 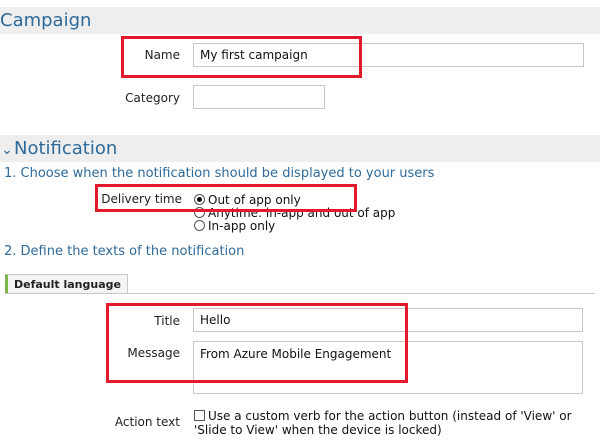 I want to click on delivery-option-in-app: In-app only, so click(x=234, y=226).